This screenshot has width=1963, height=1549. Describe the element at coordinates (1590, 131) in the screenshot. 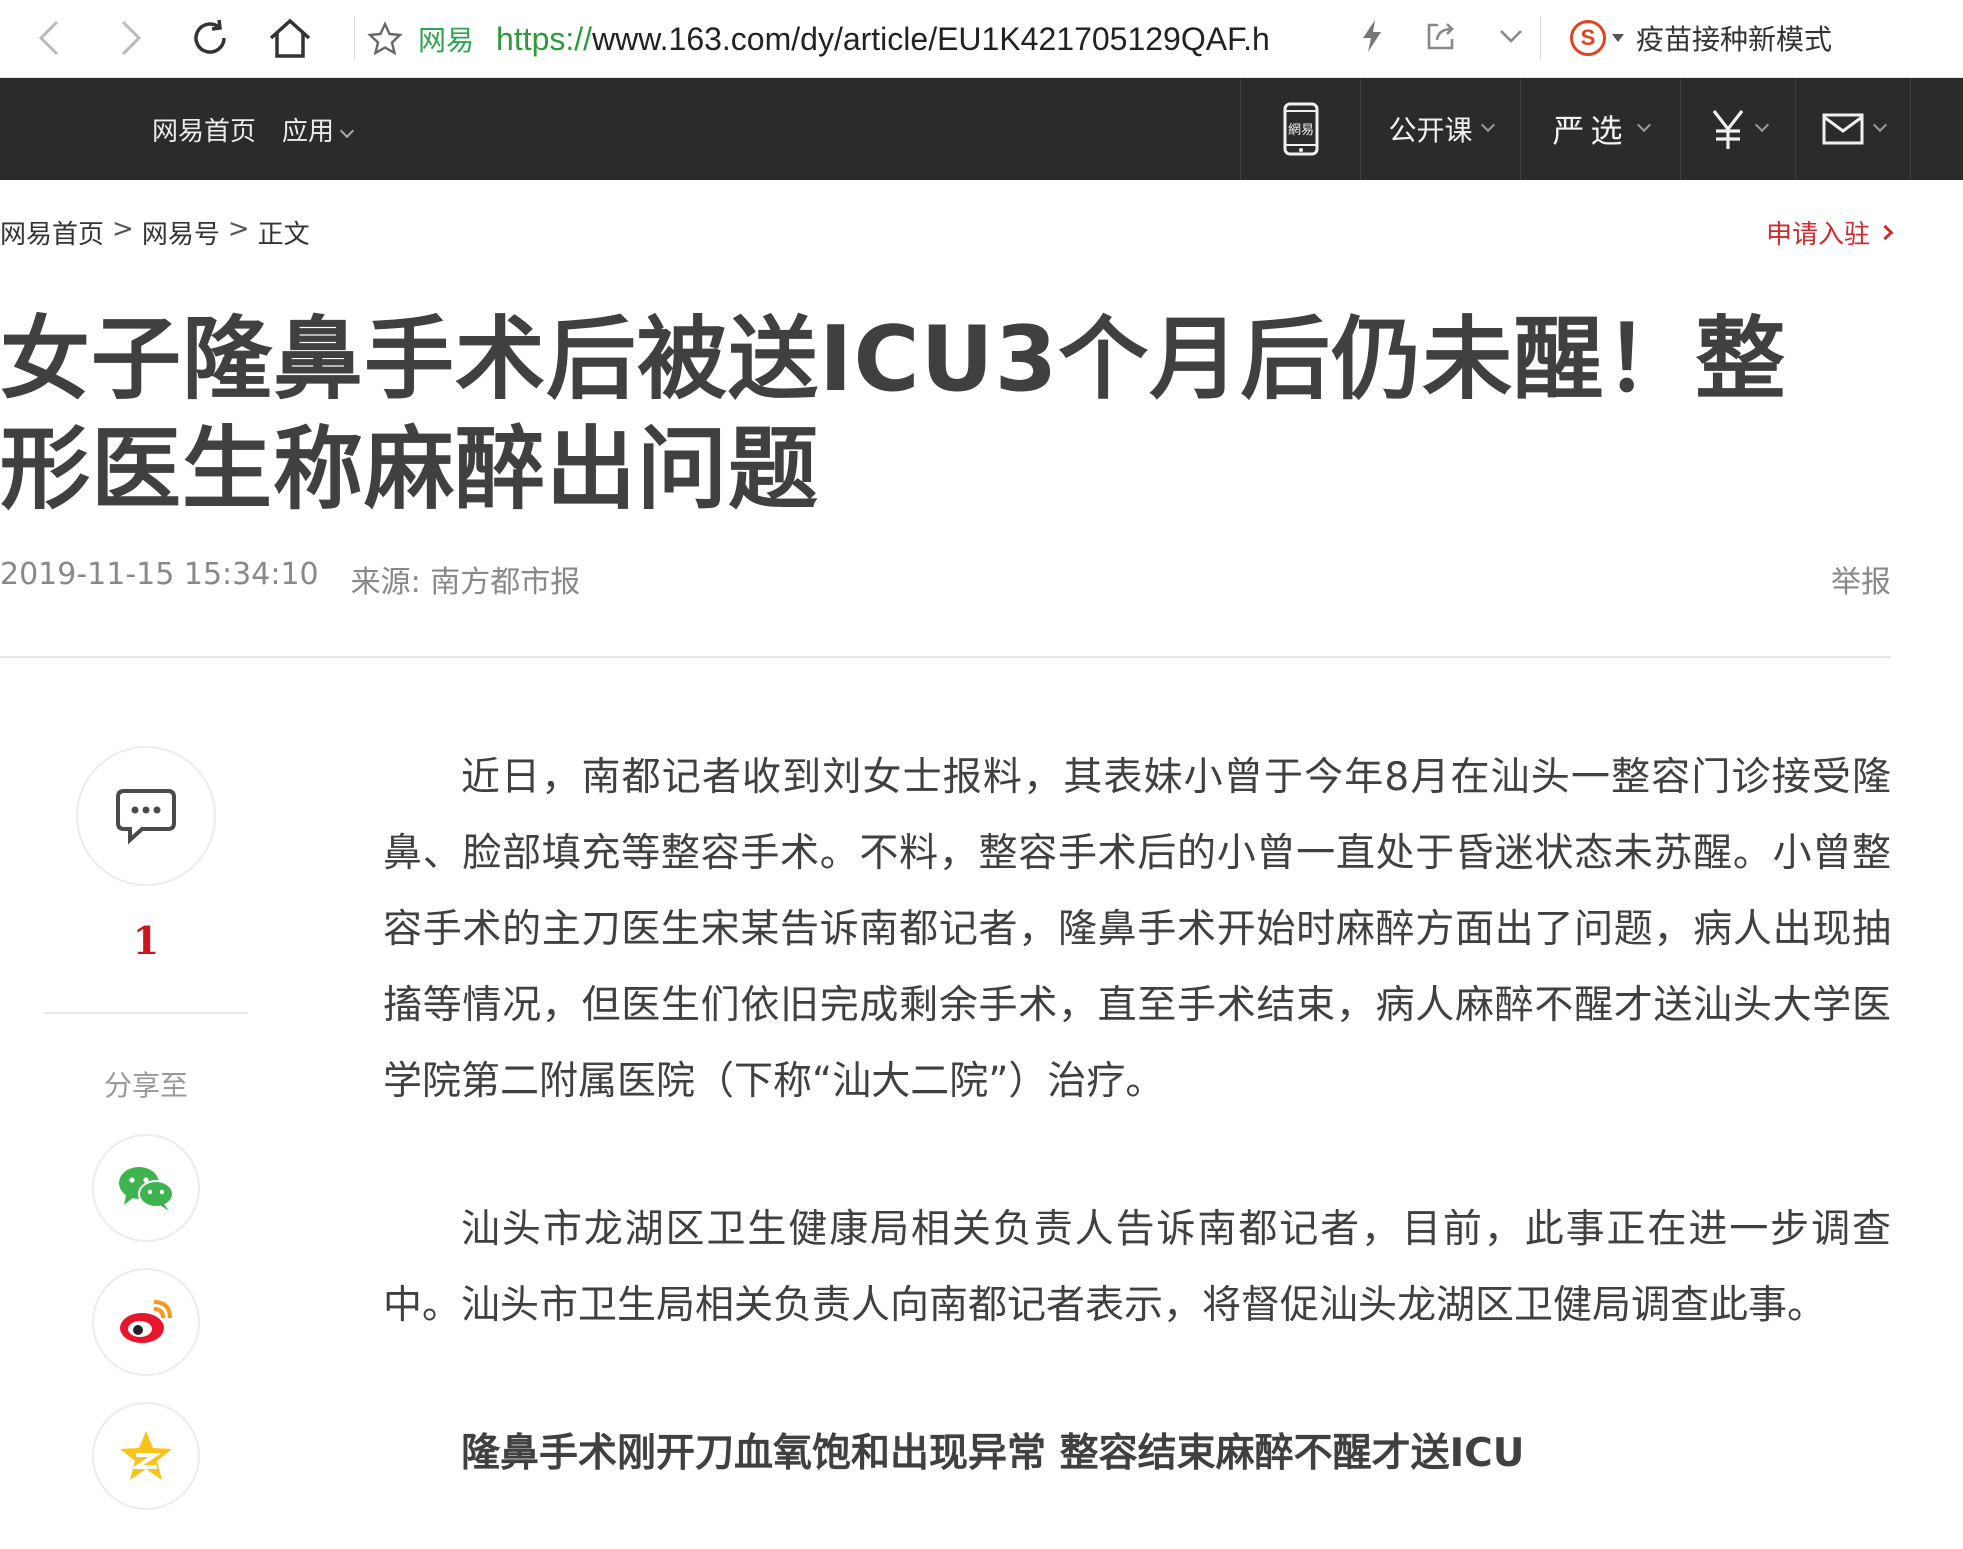

I see `yanxuan-label: 严选` at that location.